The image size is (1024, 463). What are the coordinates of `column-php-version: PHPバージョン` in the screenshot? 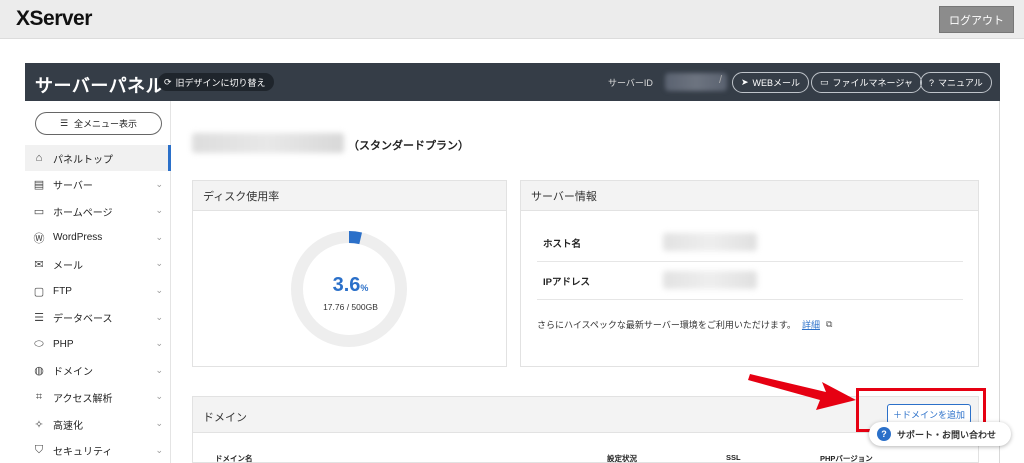 It's located at (846, 458).